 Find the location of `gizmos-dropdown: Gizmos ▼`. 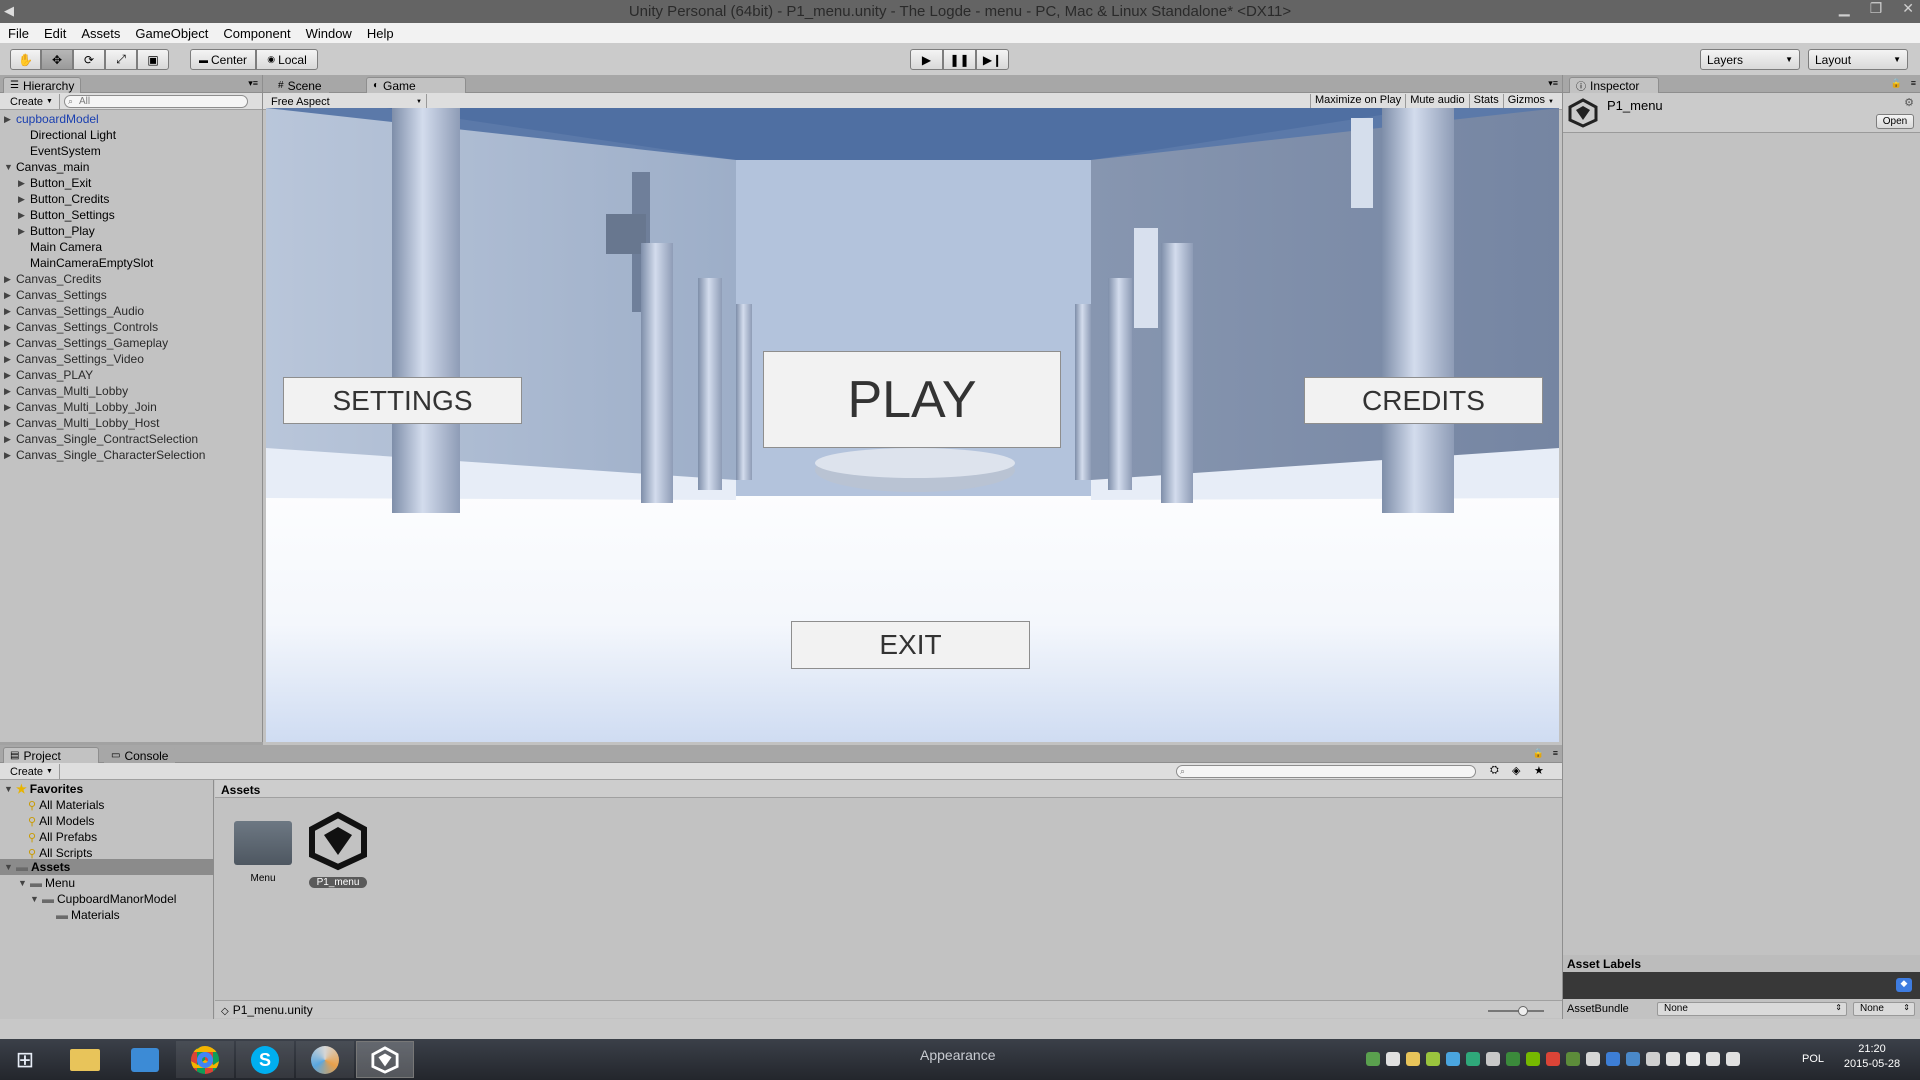

gizmos-dropdown: Gizmos ▼ is located at coordinates (1530, 101).